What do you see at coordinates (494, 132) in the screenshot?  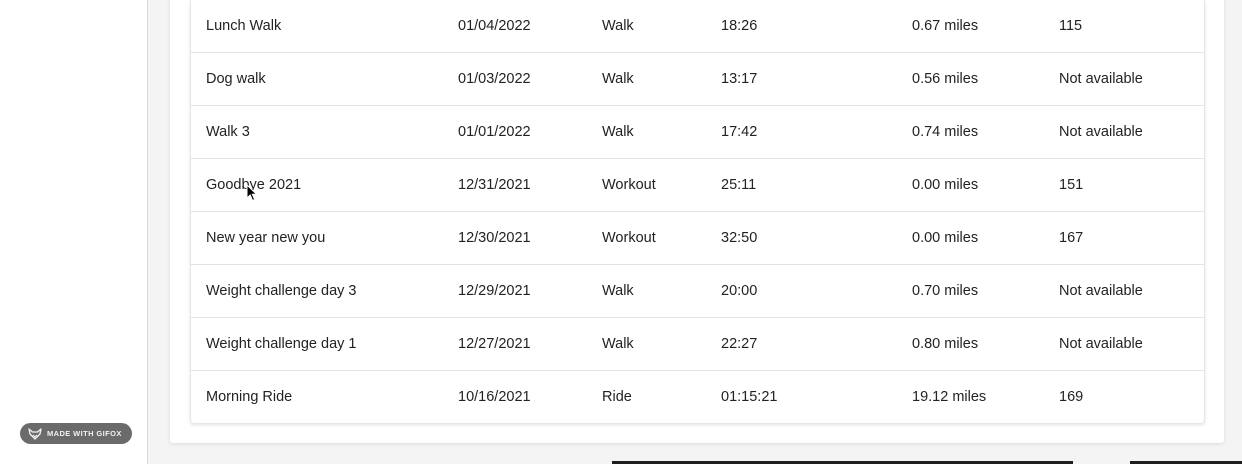 I see `activity-date: 01/01/2022` at bounding box center [494, 132].